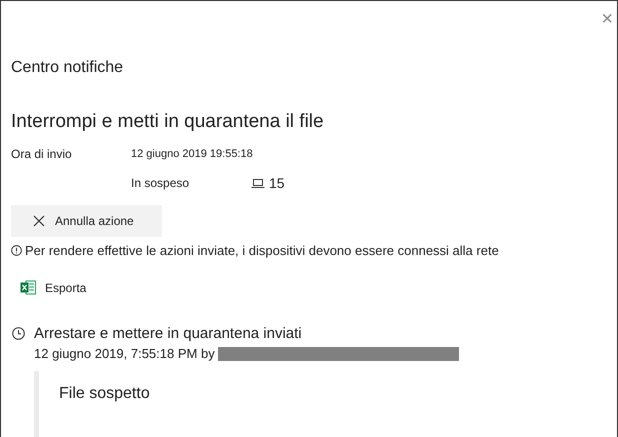 This screenshot has height=437, width=618. I want to click on sent-label: Ora di invio, so click(42, 154).